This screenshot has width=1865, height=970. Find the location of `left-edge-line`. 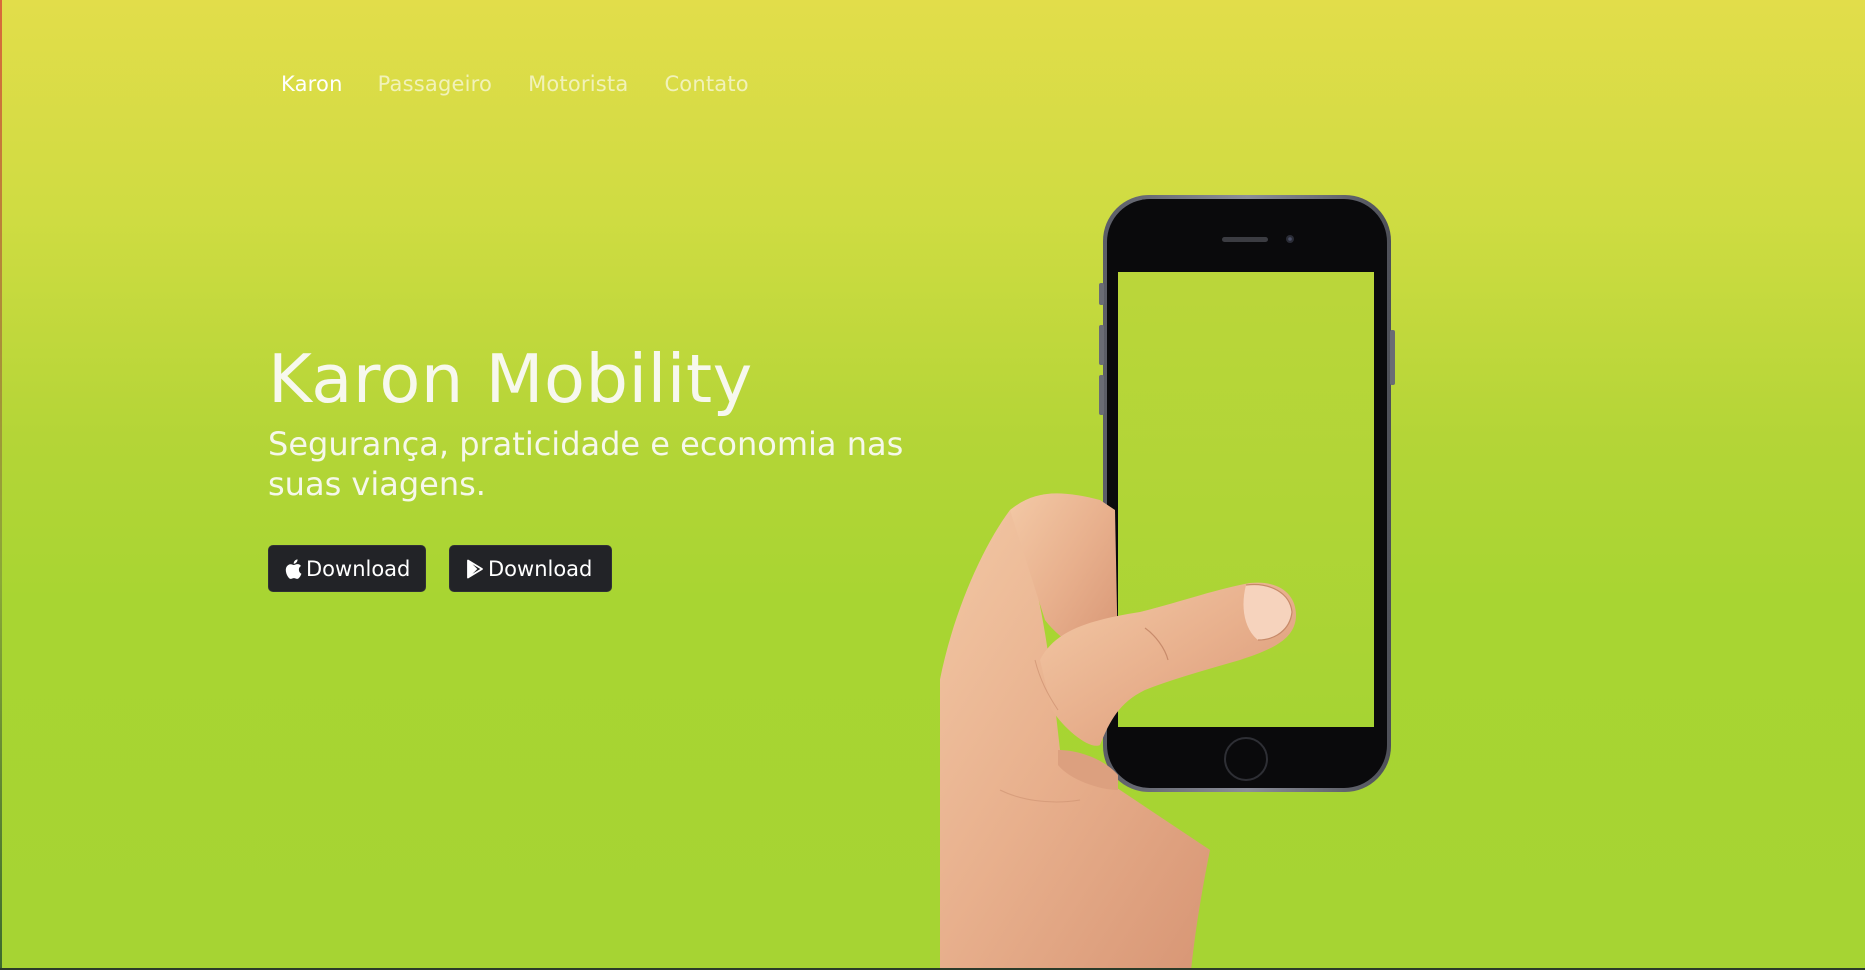

left-edge-line is located at coordinates (1, 485).